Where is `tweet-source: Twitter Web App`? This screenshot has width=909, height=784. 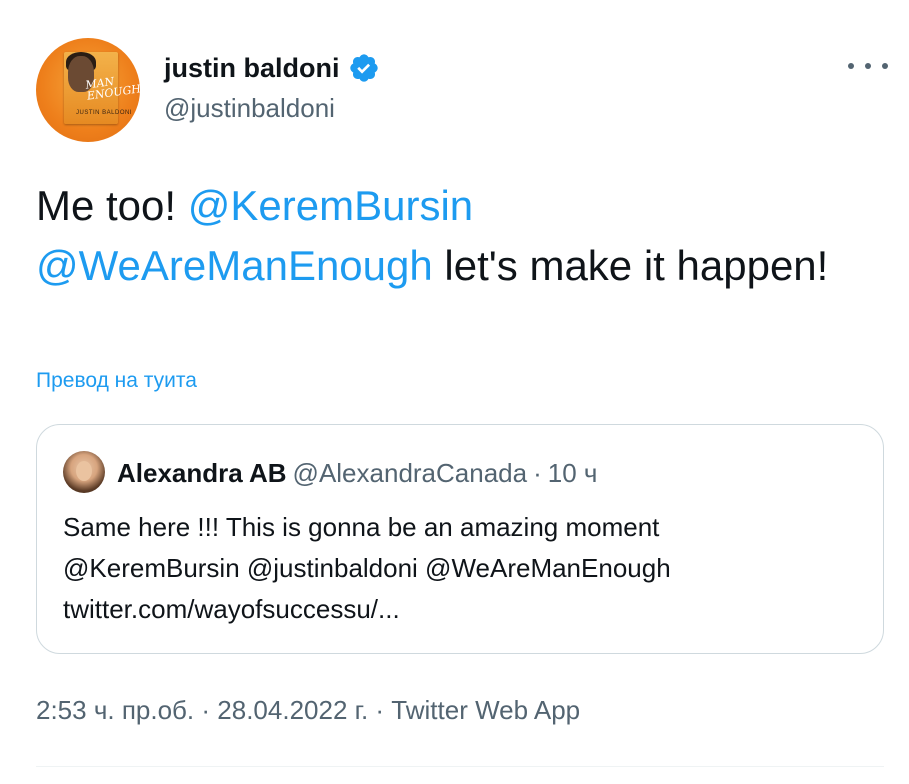
tweet-source: Twitter Web App is located at coordinates (485, 710).